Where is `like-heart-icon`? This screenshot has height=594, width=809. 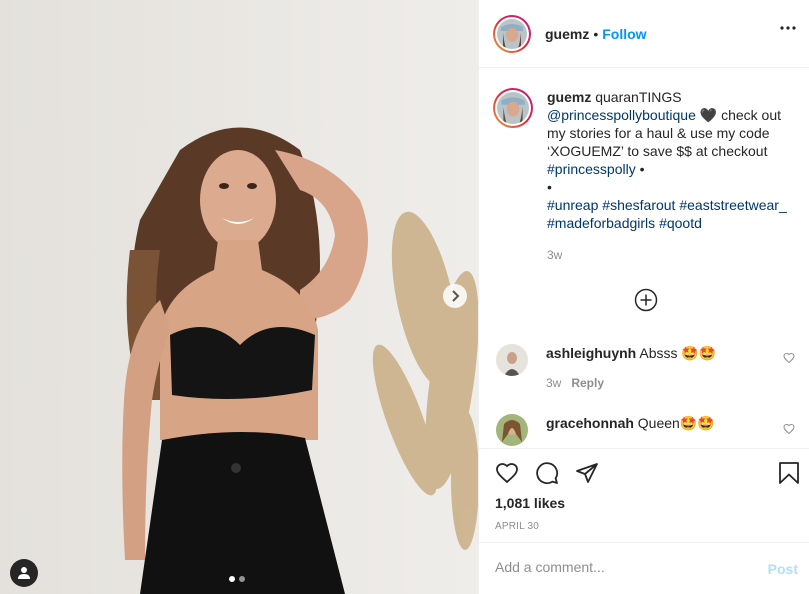
like-heart-icon is located at coordinates (507, 473).